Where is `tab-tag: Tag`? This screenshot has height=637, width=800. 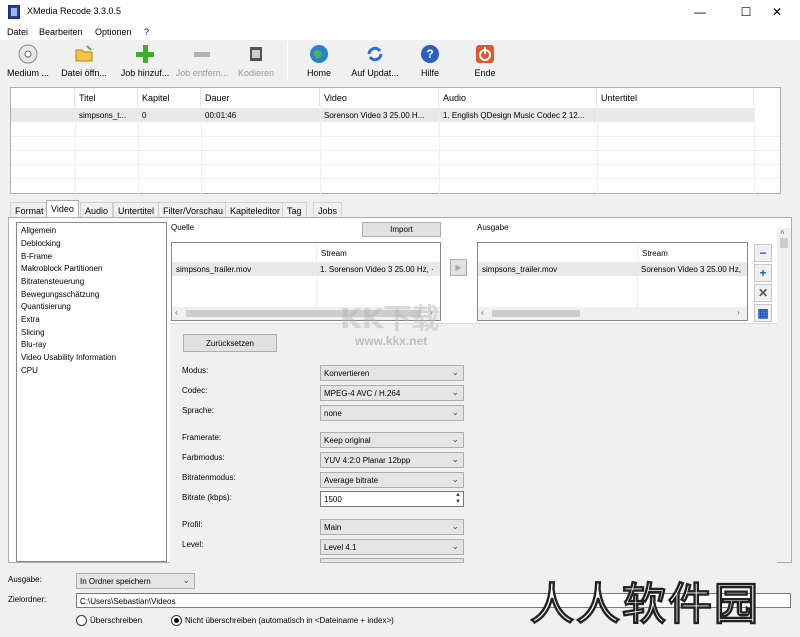
tab-tag: Tag is located at coordinates (294, 209).